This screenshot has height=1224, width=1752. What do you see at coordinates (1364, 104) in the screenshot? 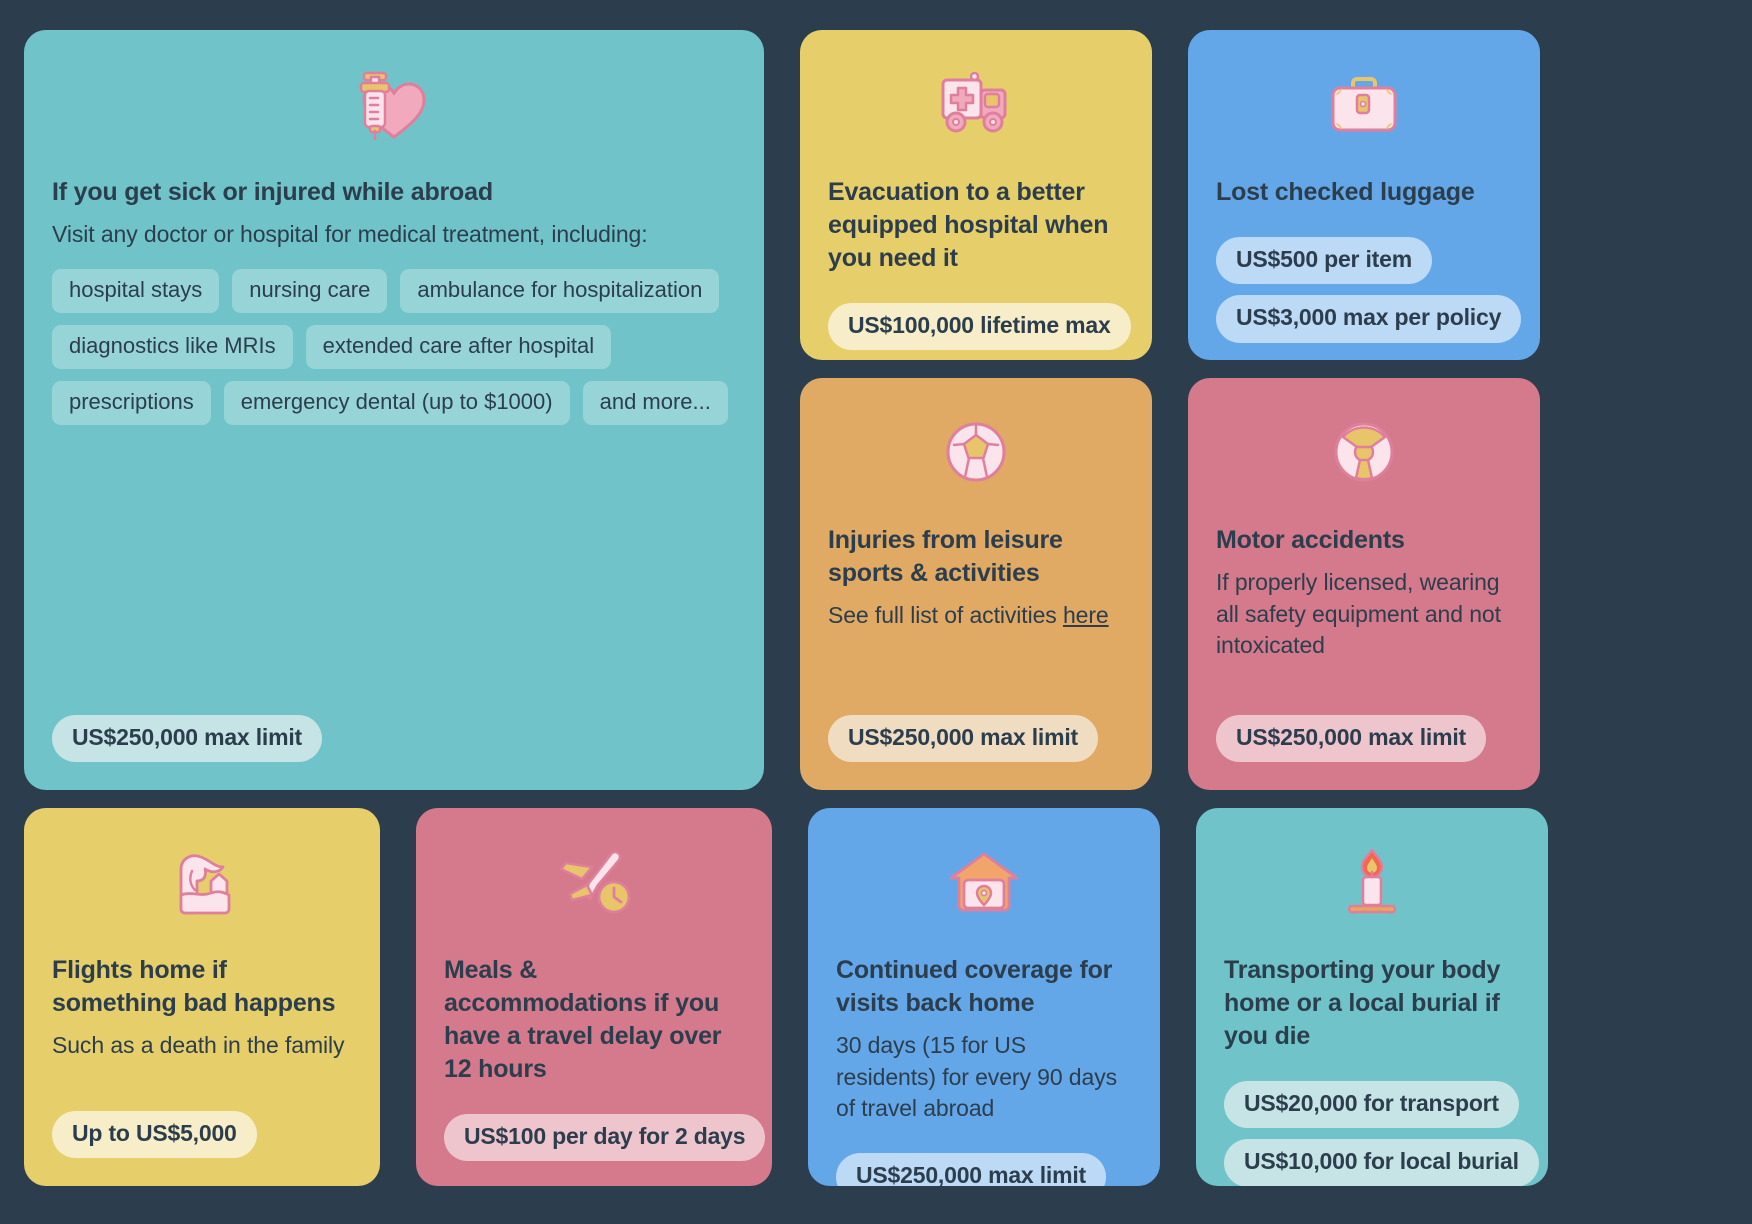
I see `suitcase-icon` at bounding box center [1364, 104].